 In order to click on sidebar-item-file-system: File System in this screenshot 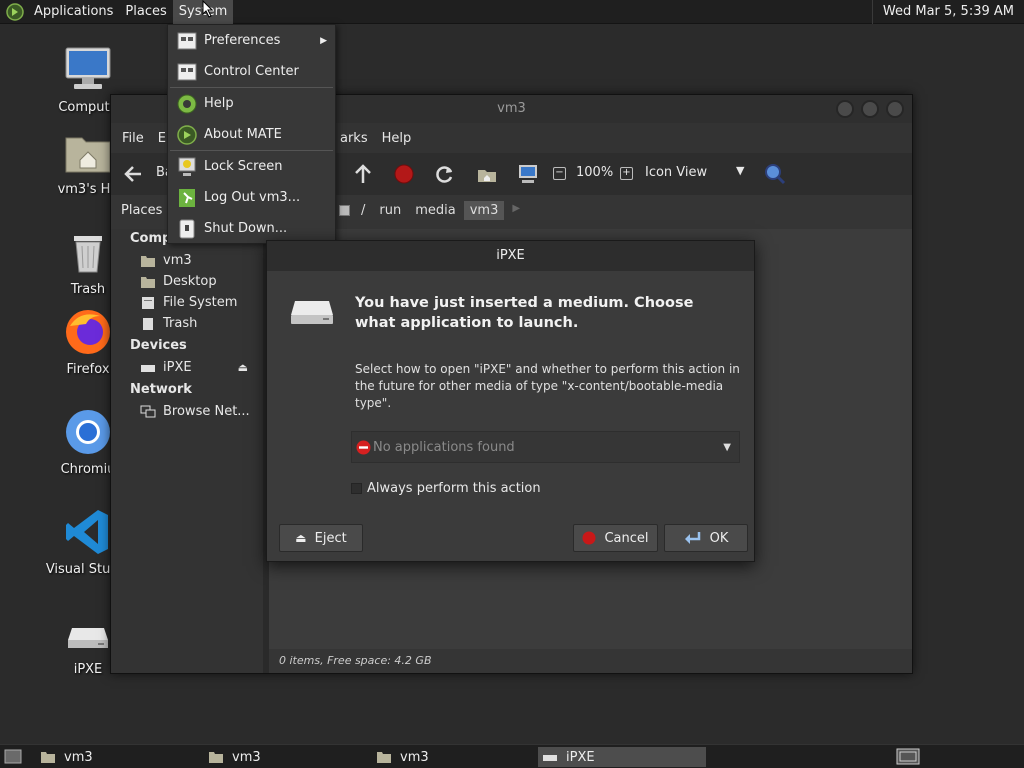, I will do `click(187, 302)`.